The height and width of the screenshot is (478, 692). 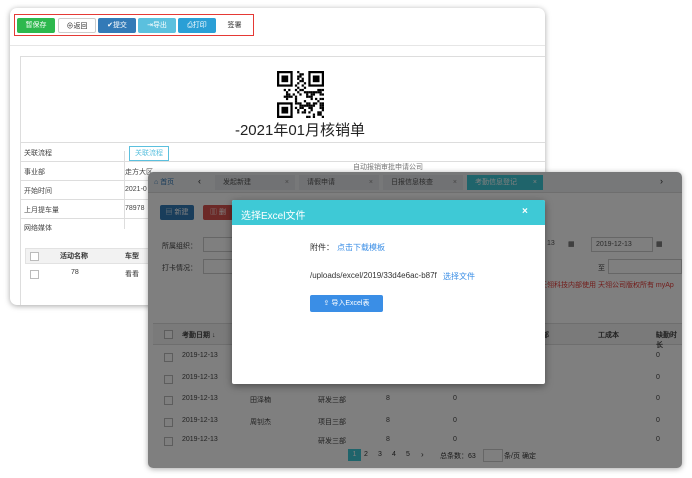 I want to click on print-button: ⎙打印, so click(x=197, y=25).